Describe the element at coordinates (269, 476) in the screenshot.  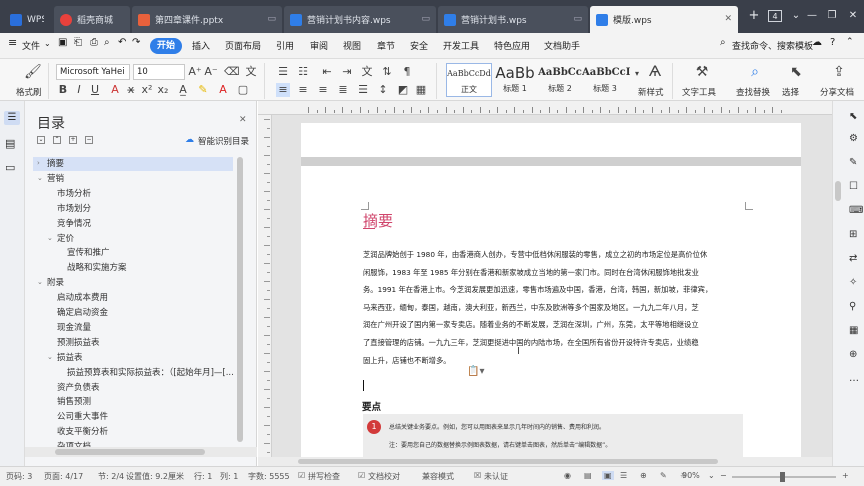
I see `status-words: 字数: 5555` at that location.